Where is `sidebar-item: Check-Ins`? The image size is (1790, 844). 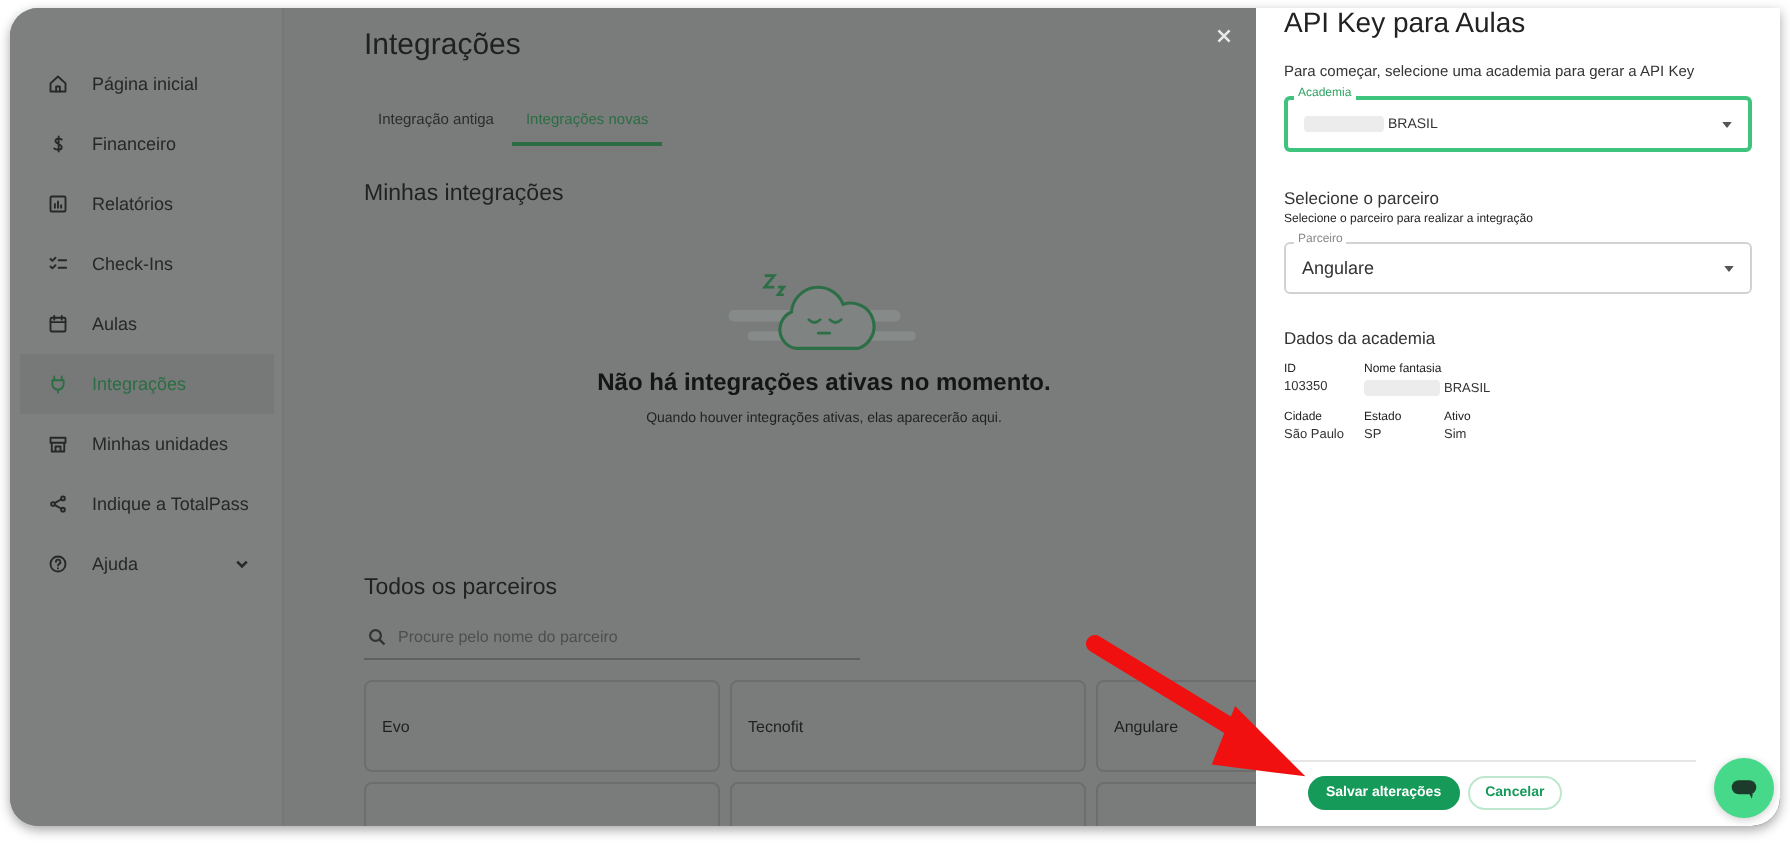
sidebar-item: Check-Ins is located at coordinates (147, 264).